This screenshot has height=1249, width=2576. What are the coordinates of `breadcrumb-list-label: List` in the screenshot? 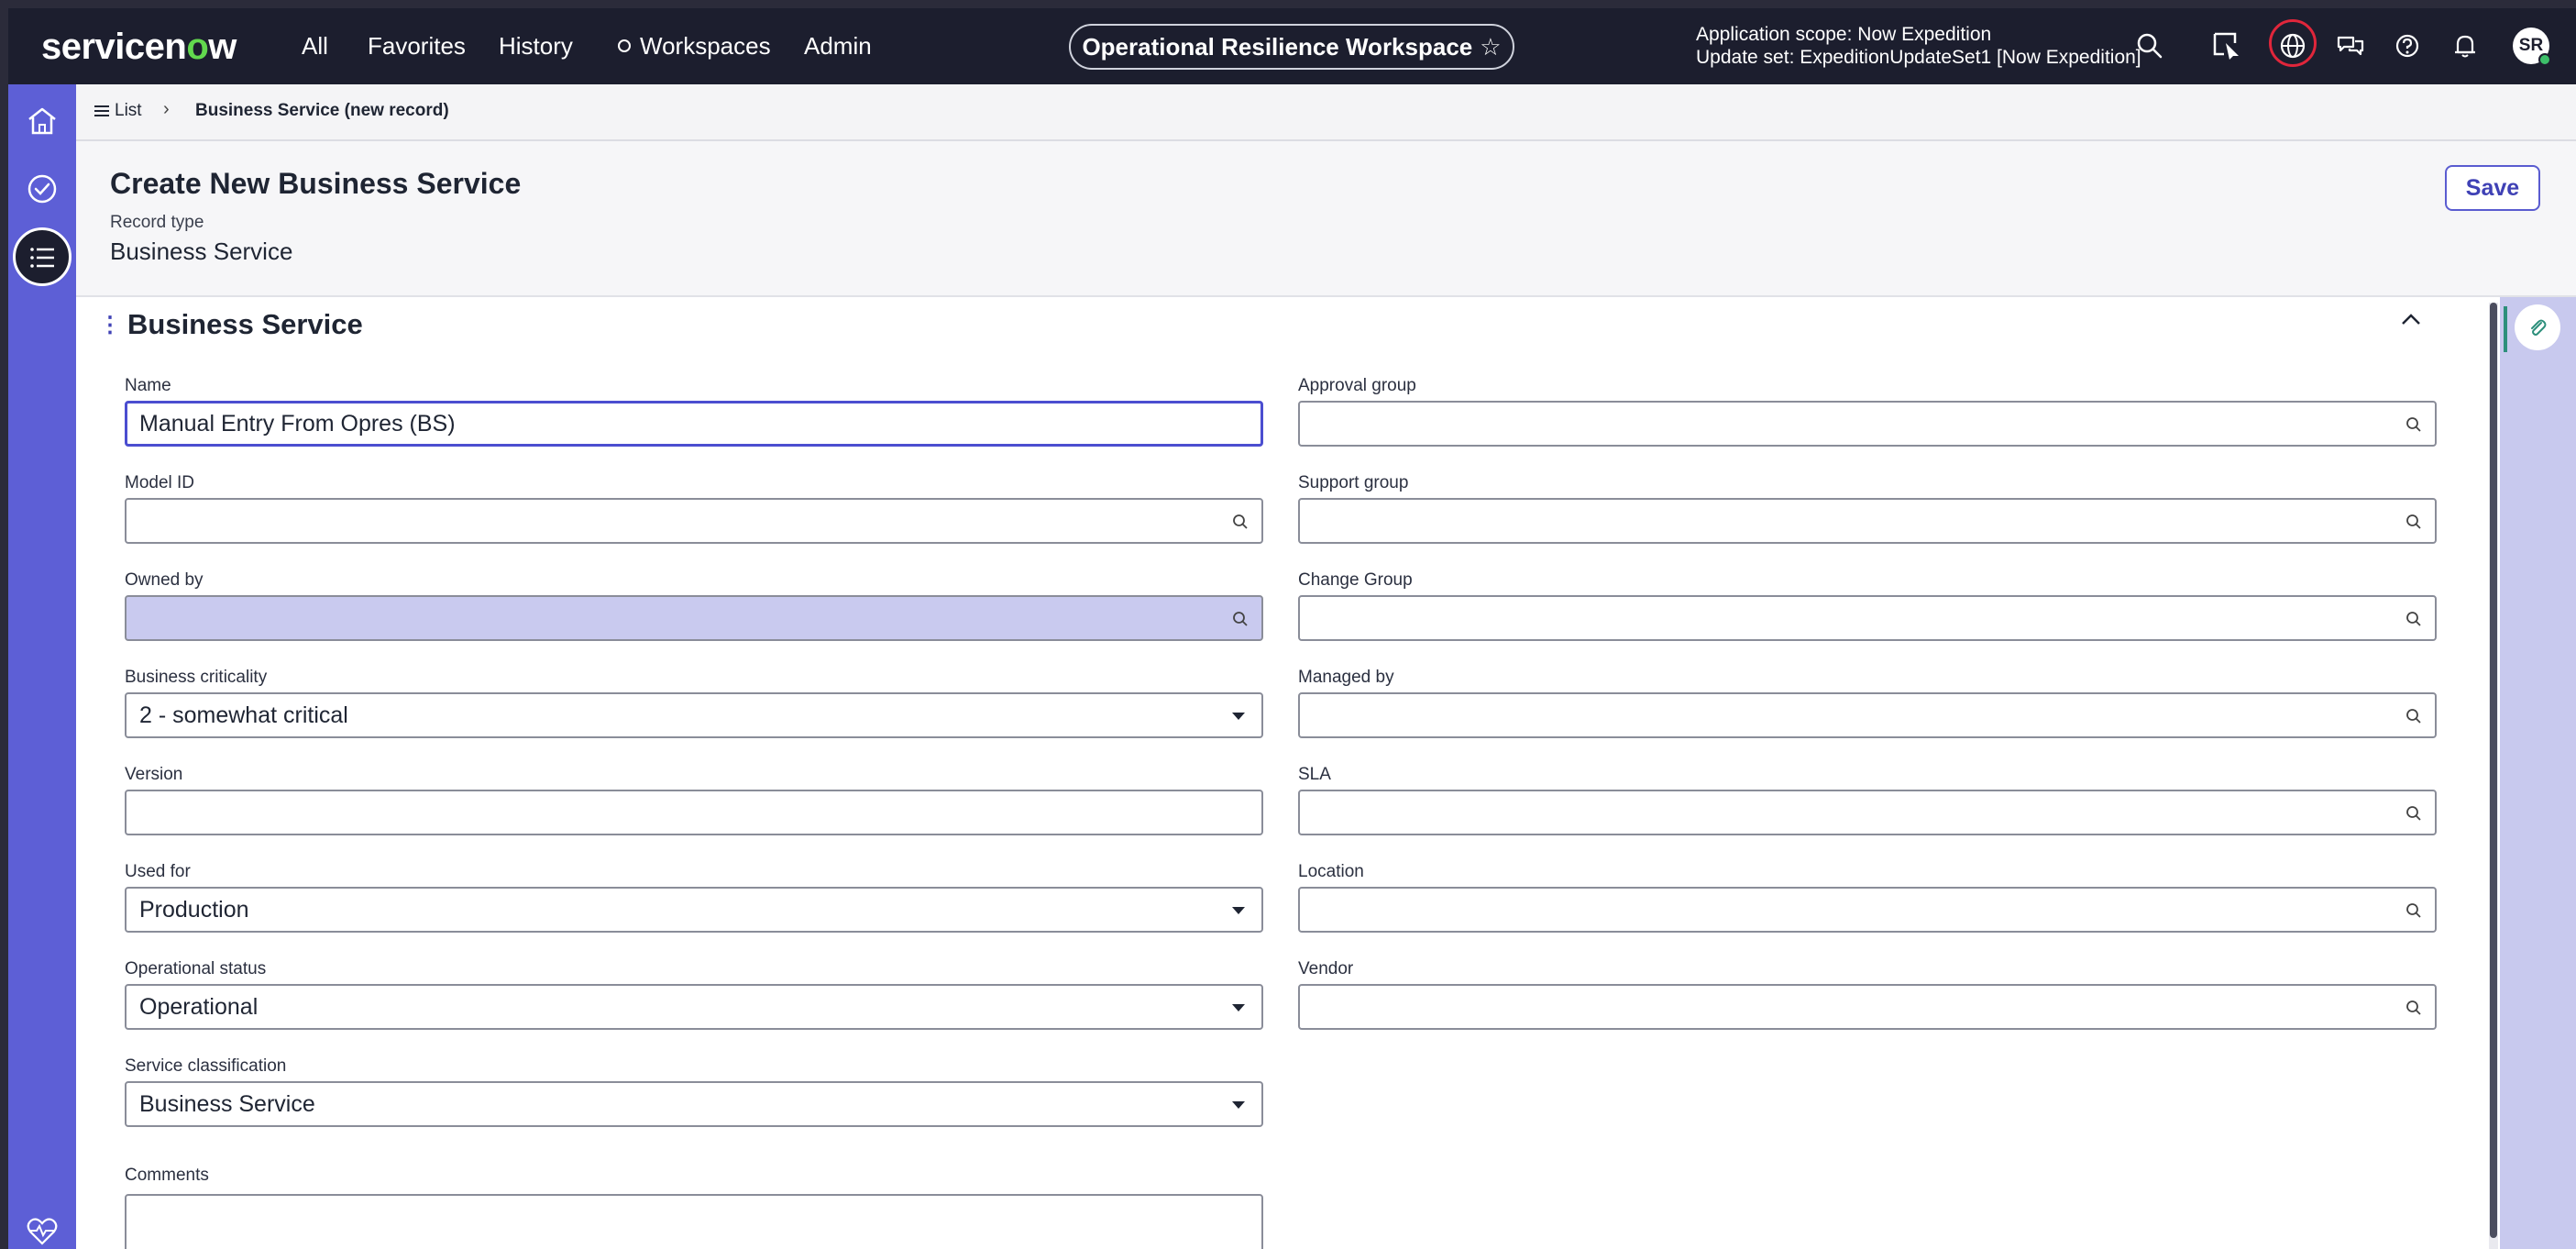 It's located at (128, 110).